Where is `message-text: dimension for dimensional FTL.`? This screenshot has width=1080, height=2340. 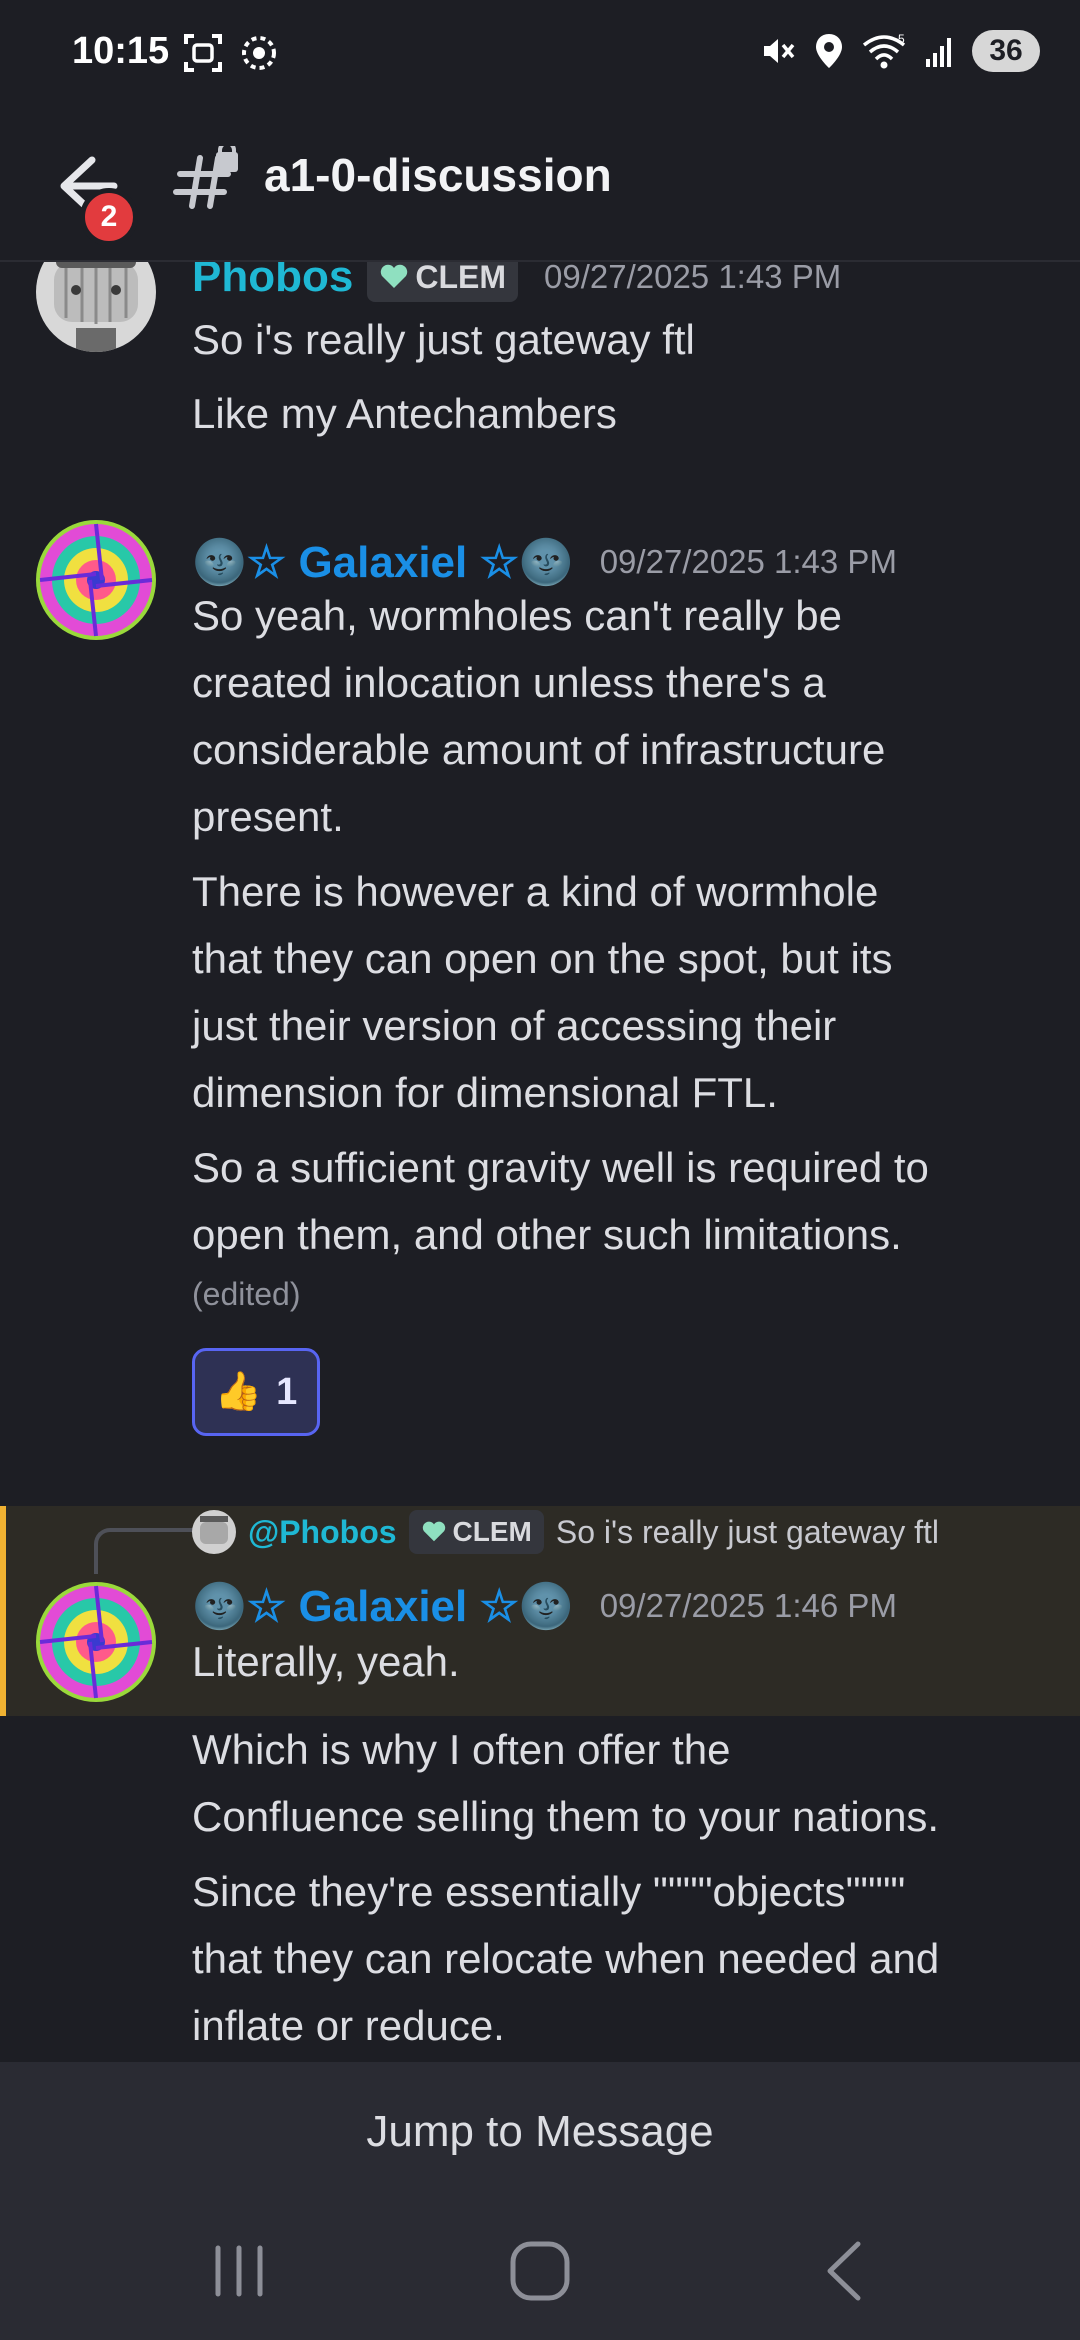 message-text: dimension for dimensional FTL. is located at coordinates (485, 1092).